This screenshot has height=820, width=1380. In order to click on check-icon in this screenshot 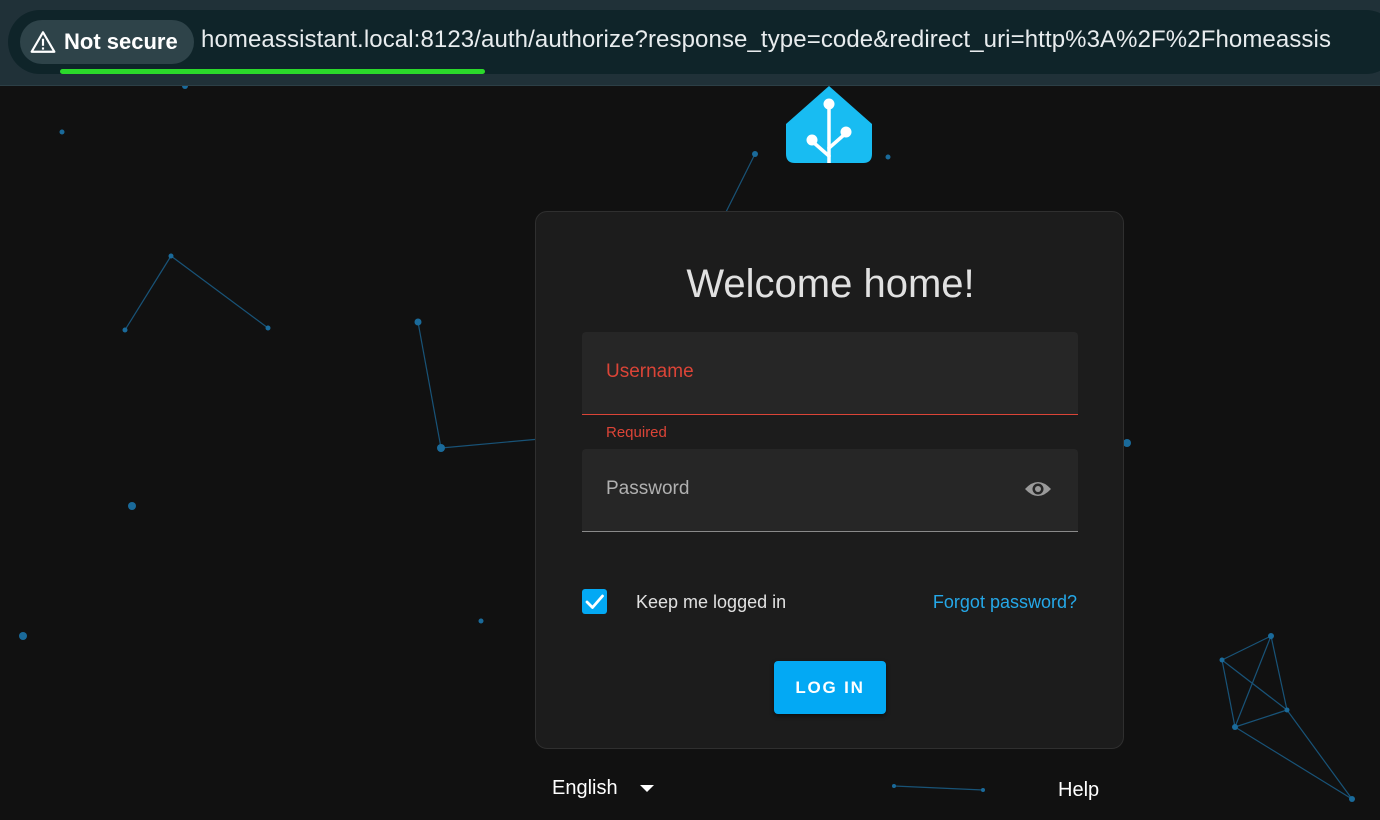, I will do `click(594, 601)`.